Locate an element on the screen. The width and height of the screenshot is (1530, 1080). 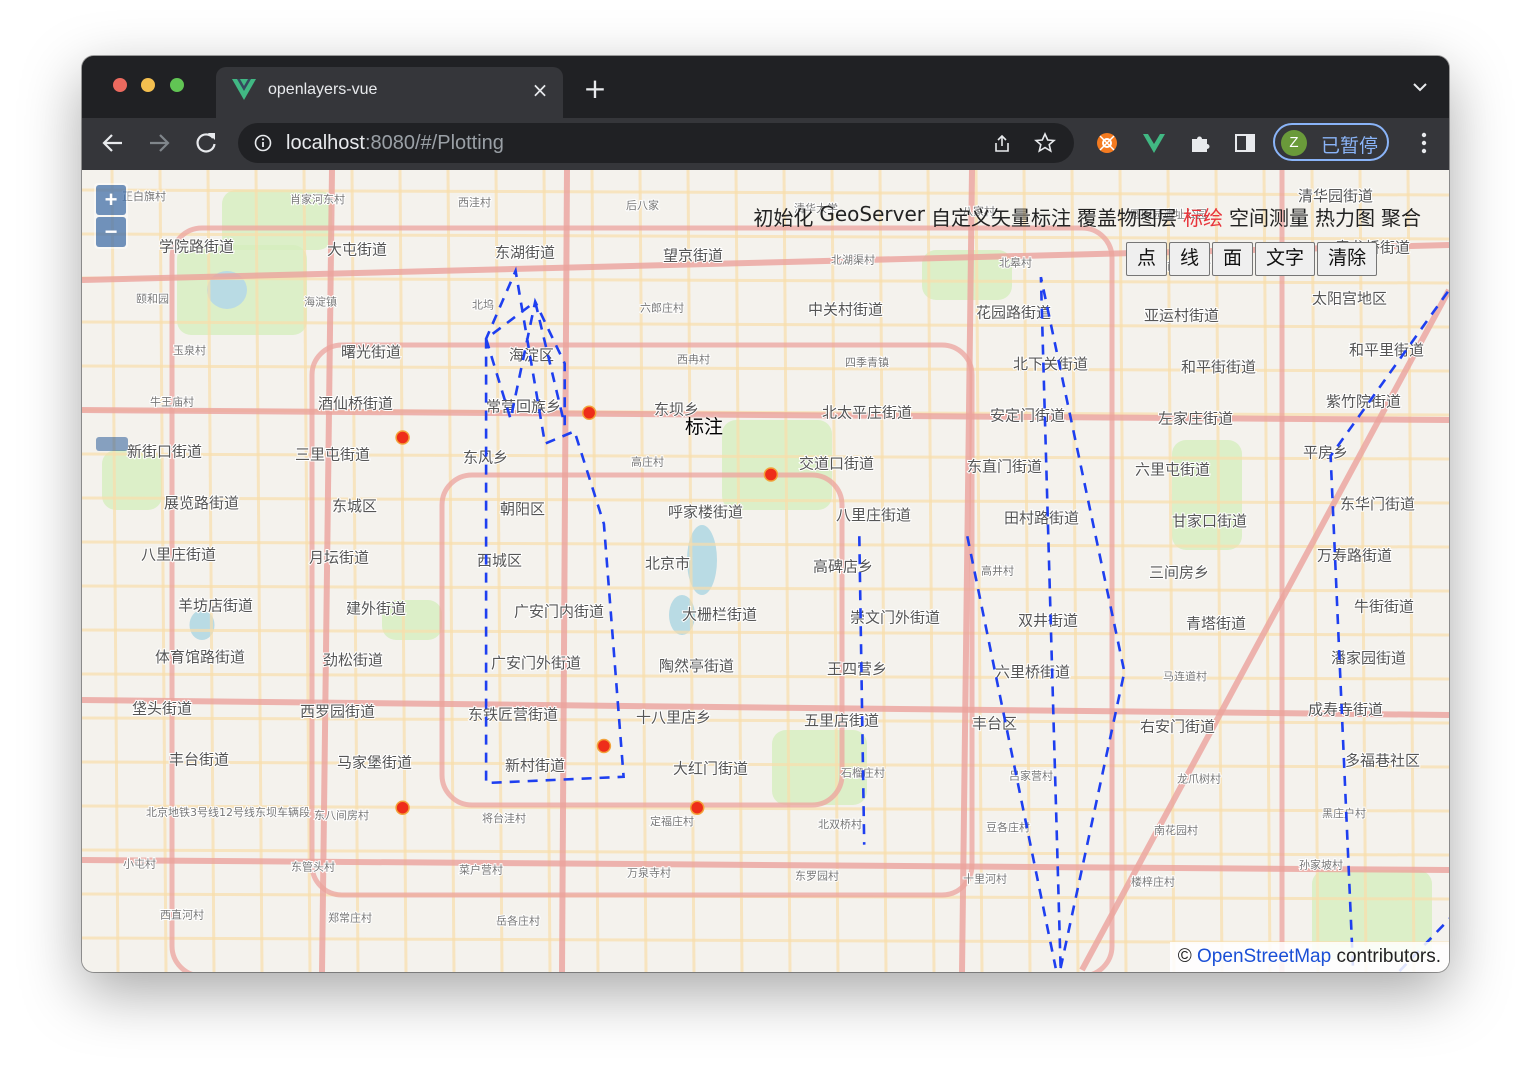
plot-tool-button-0: 点 is located at coordinates (1147, 259).